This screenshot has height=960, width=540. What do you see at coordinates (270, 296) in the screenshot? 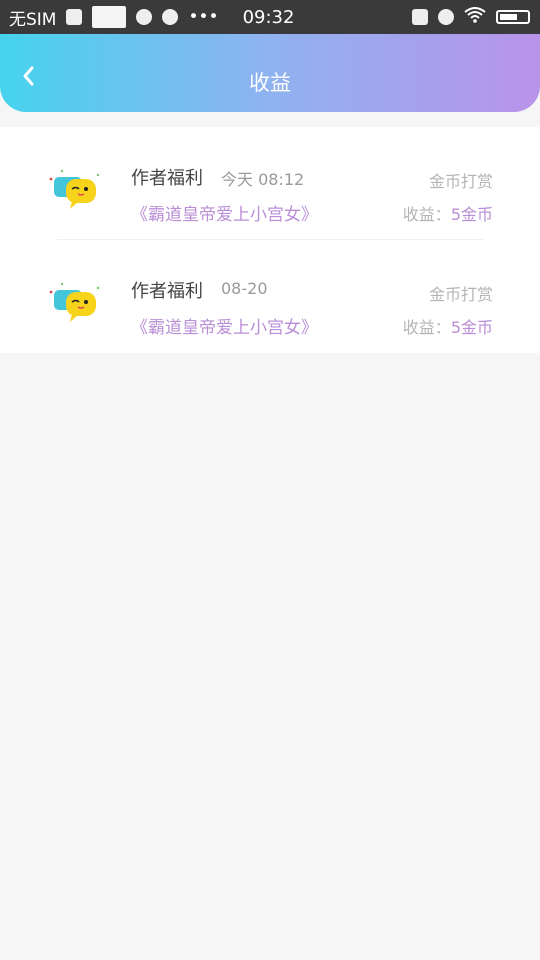
I see `list-item: 作者福利 08-20 《霸道皇帝爱上小宫女》 金币打赏 收益：5金币` at bounding box center [270, 296].